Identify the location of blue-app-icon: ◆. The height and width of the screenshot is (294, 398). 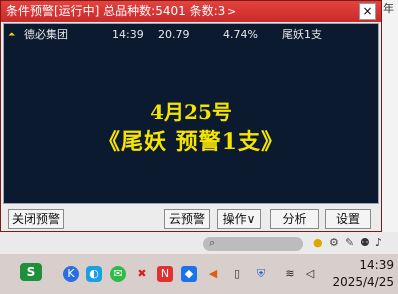
(189, 274).